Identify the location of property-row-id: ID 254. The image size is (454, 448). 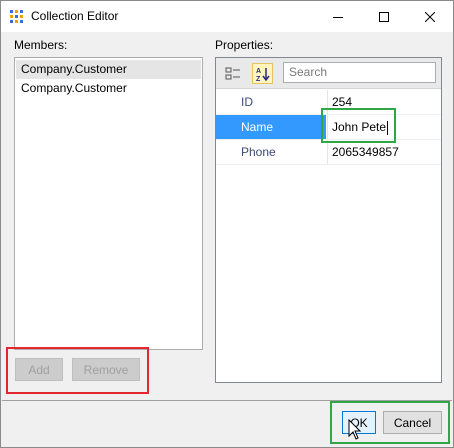
(328, 102).